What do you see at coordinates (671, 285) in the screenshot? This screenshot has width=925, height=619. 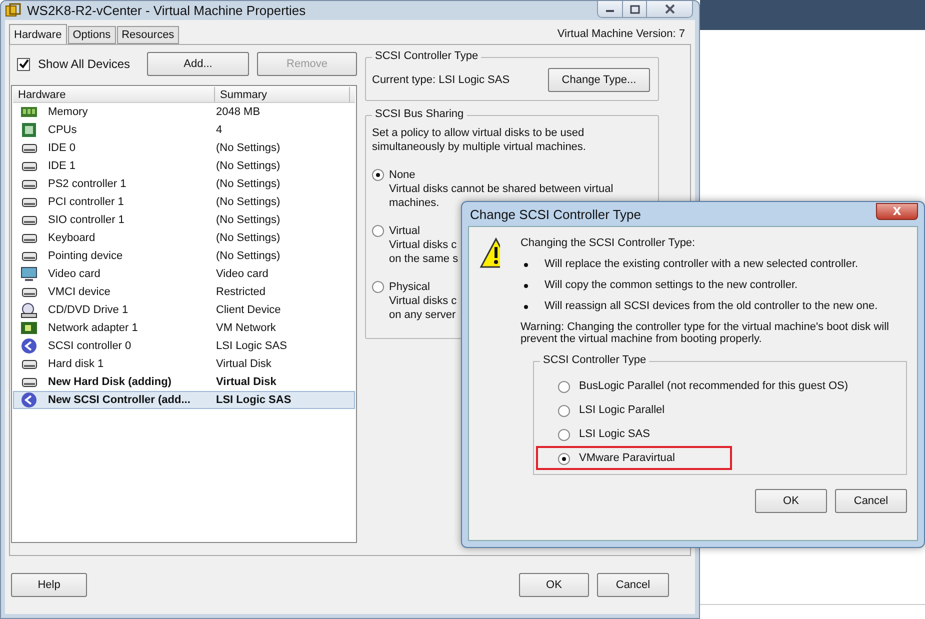 I see `bullet-text: Will copy the common settings to the new controller.` at bounding box center [671, 285].